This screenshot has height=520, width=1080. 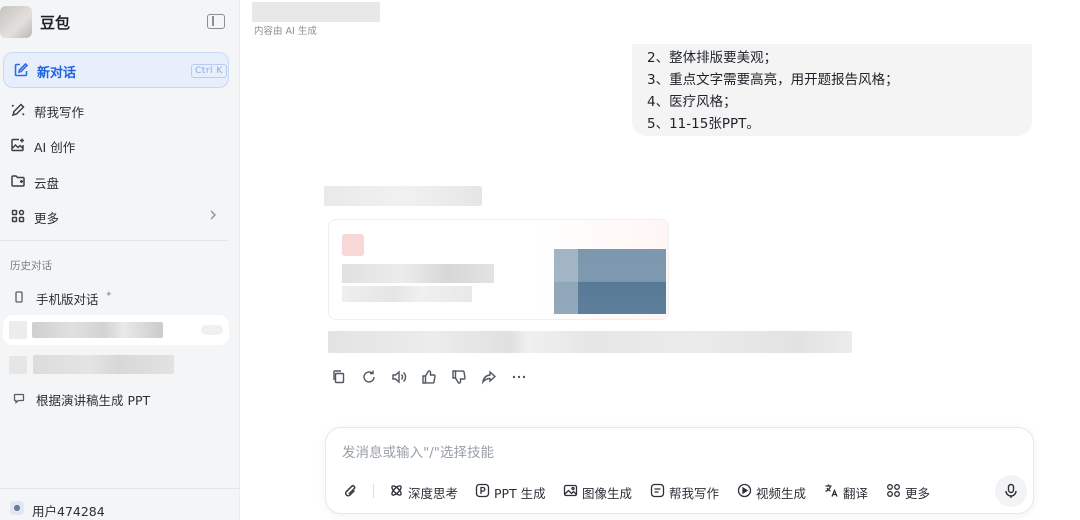 What do you see at coordinates (59, 112) in the screenshot?
I see `sidebar-item-label: 帮我写作` at bounding box center [59, 112].